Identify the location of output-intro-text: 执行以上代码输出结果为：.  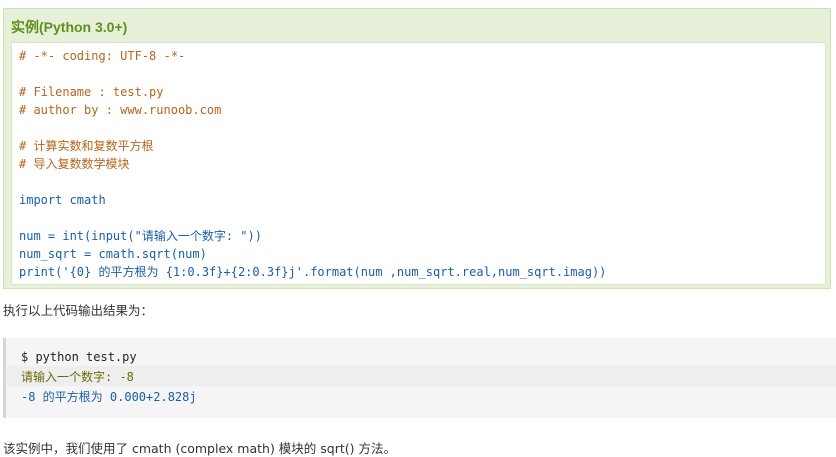
(78, 310).